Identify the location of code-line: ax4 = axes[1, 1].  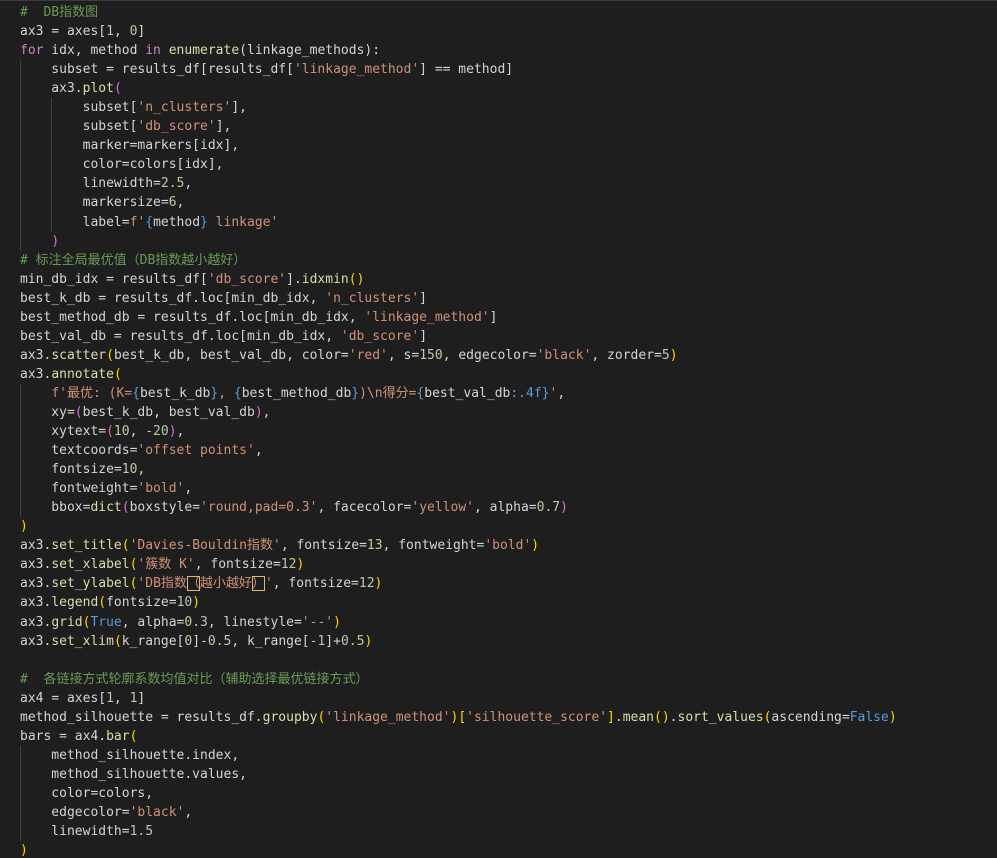
(458, 698).